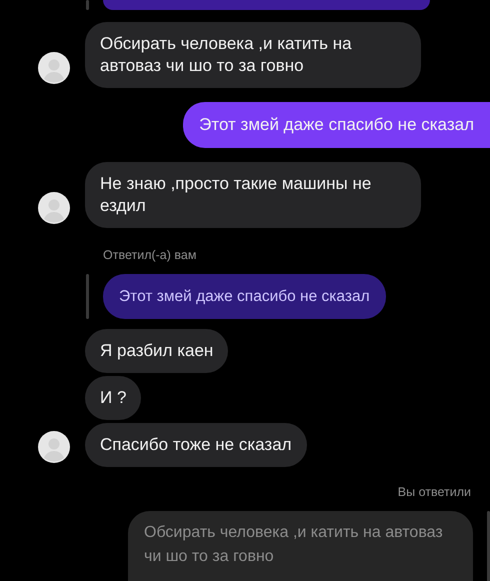  I want to click on message-bubble: Этот змей даже спасибо не сказал, so click(336, 125).